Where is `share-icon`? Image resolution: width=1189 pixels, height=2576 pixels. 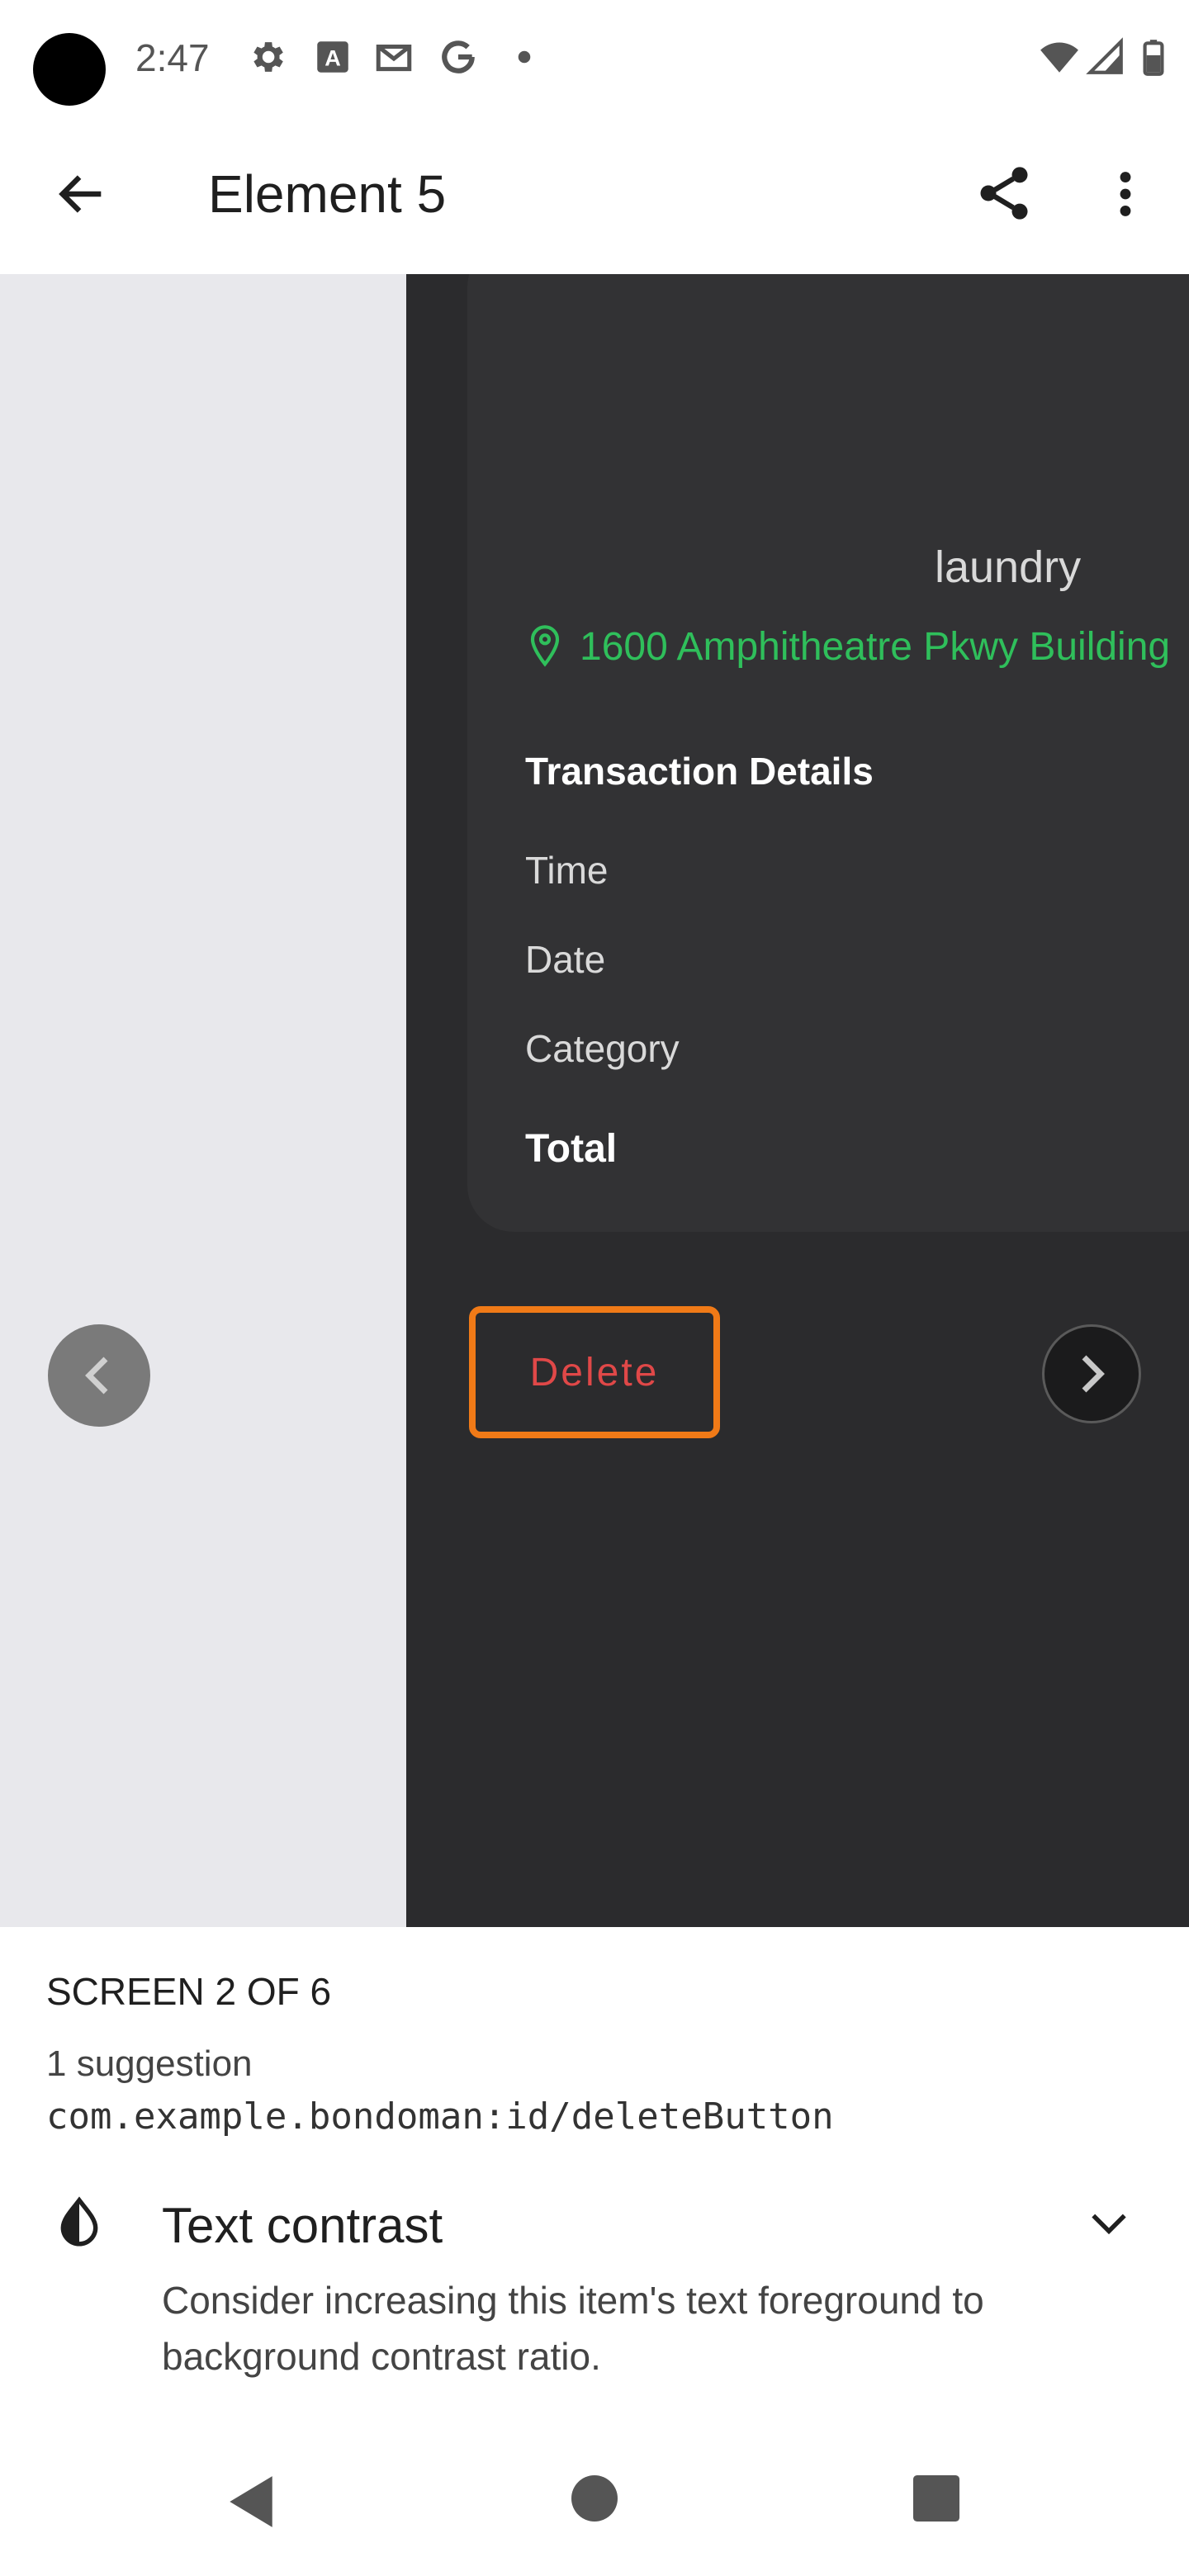
share-icon is located at coordinates (1004, 193).